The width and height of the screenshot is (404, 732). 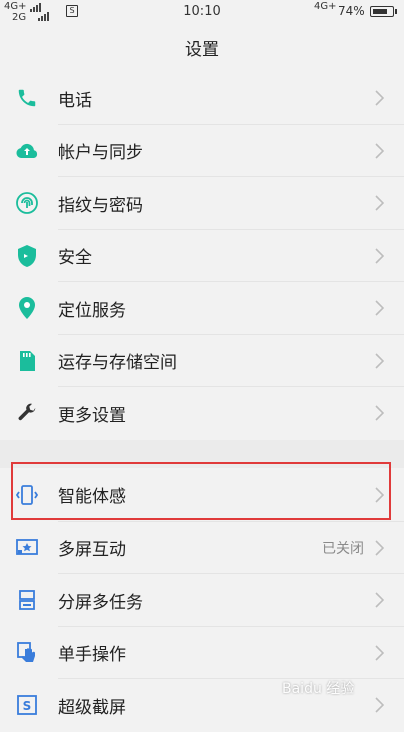 I want to click on svg-text: S, so click(x=27, y=706).